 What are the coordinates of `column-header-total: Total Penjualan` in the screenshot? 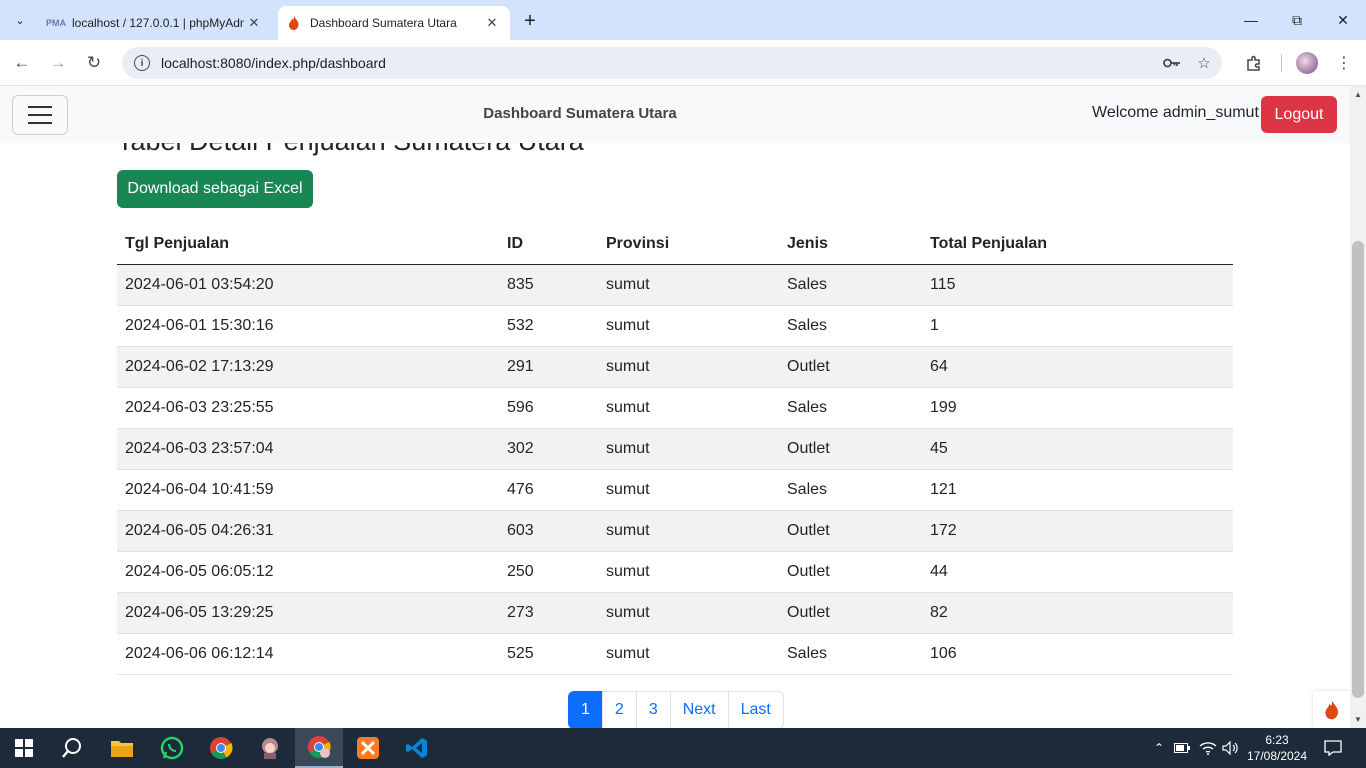 It's located at (1077, 244).